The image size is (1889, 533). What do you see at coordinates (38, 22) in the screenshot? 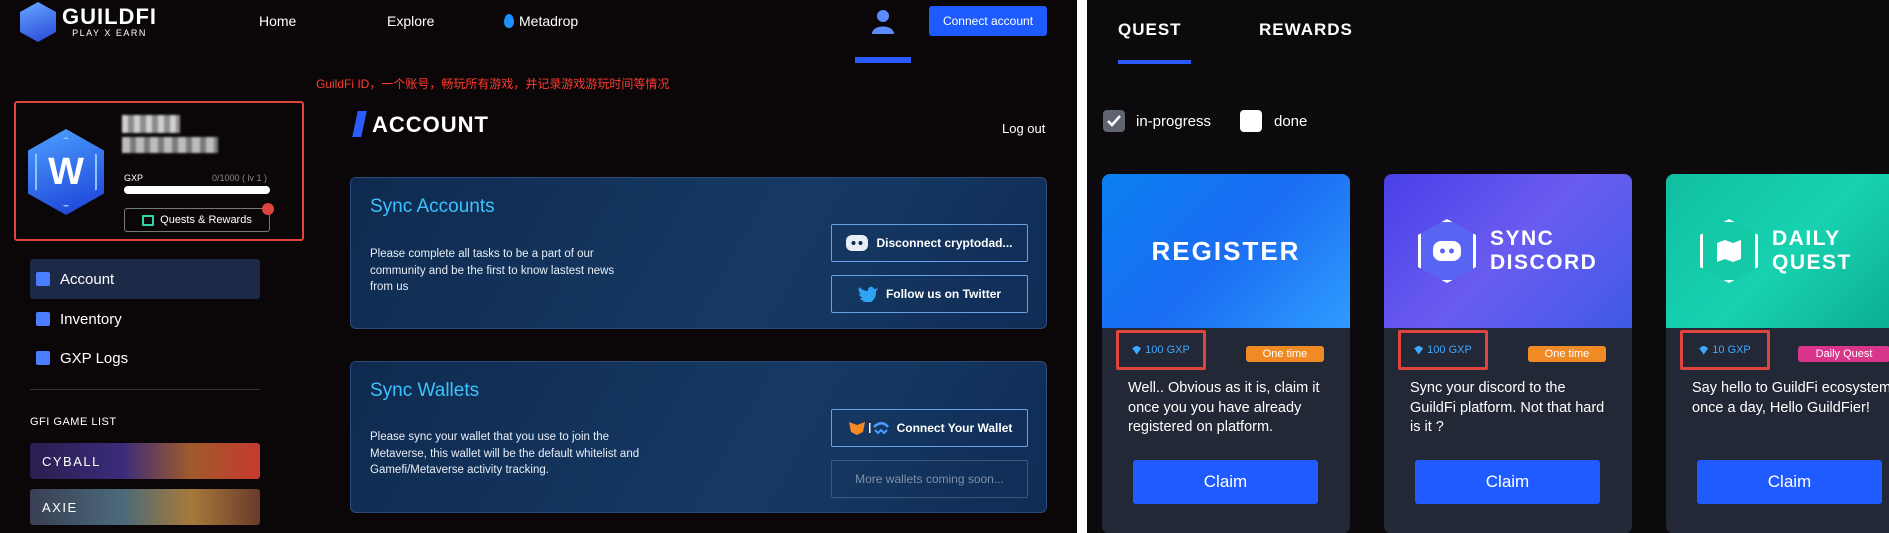
I see `logo-hex-icon` at bounding box center [38, 22].